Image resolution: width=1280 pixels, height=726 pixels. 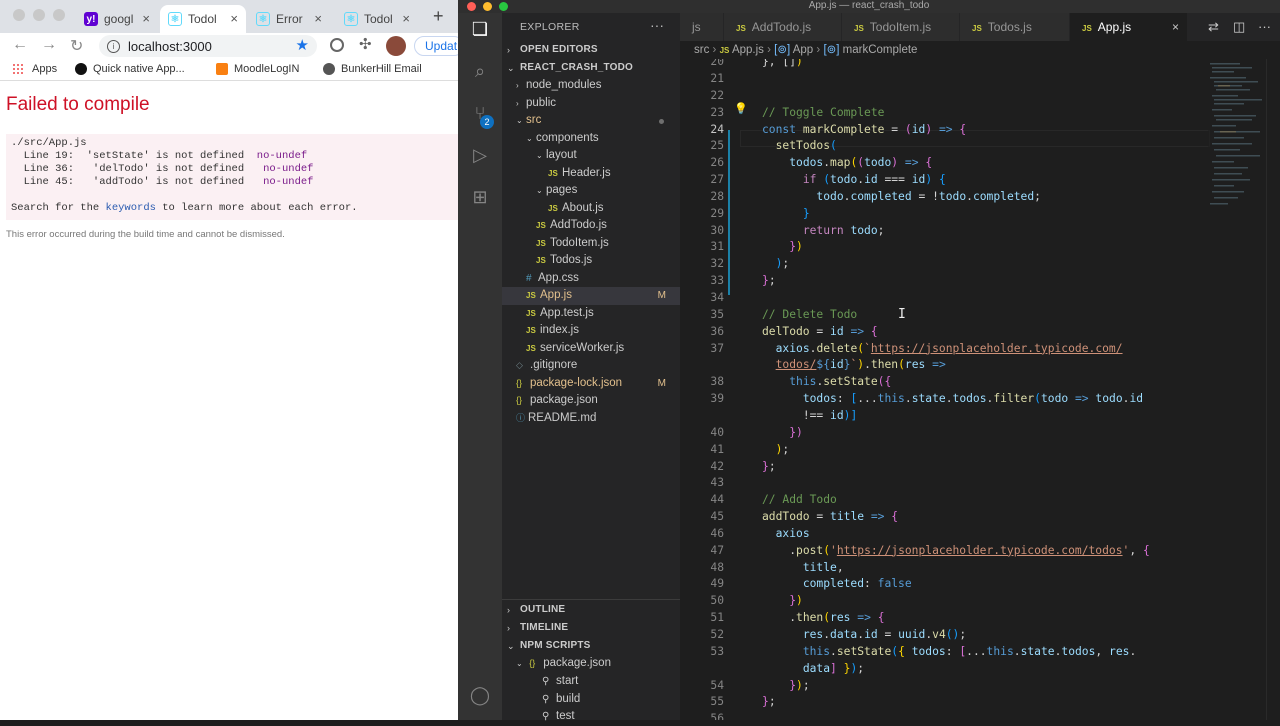 I want to click on minimap, so click(x=1237, y=139).